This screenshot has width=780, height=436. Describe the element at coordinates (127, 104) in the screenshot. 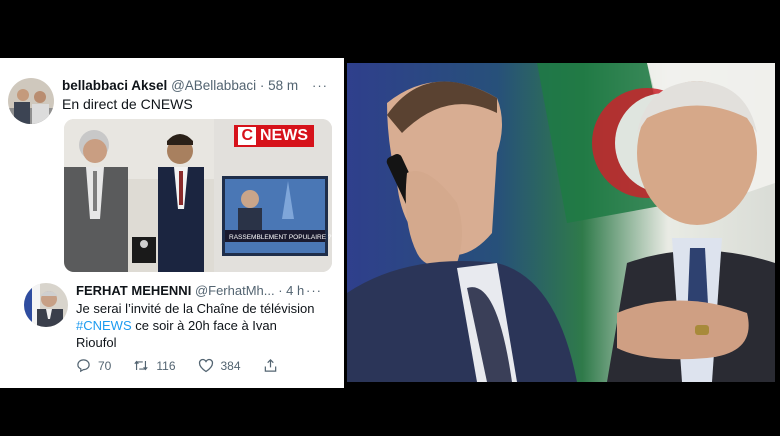

I see `tweet-text: En direct de CNEWS` at that location.